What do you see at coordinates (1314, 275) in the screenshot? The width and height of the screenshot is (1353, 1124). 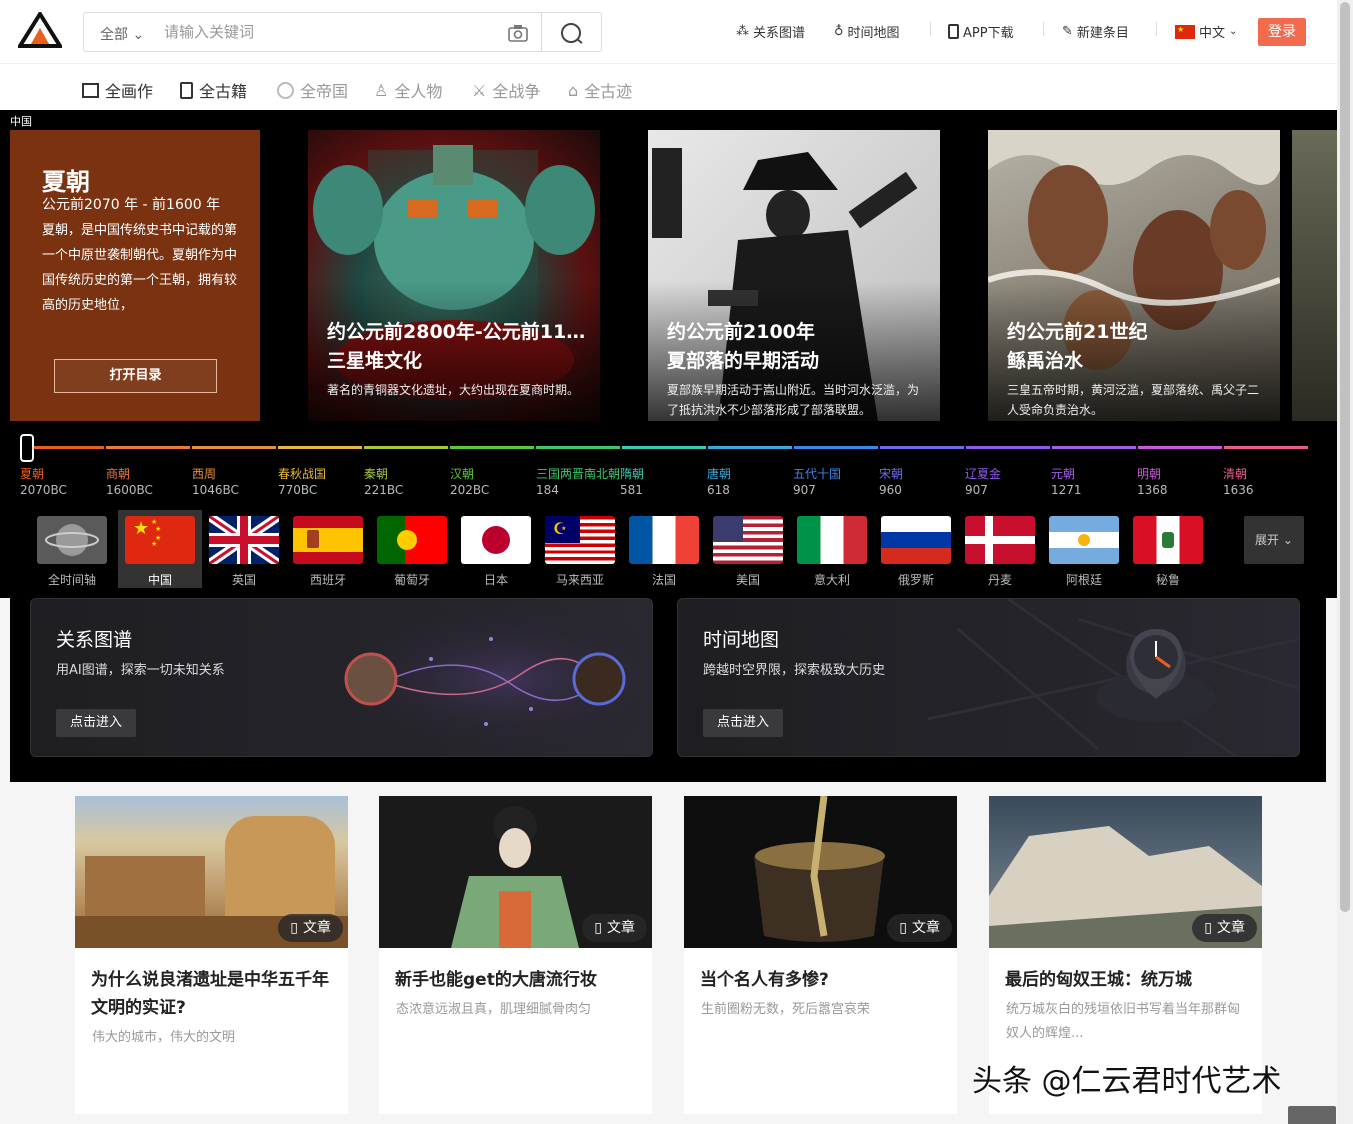 I see `event-card-partial` at bounding box center [1314, 275].